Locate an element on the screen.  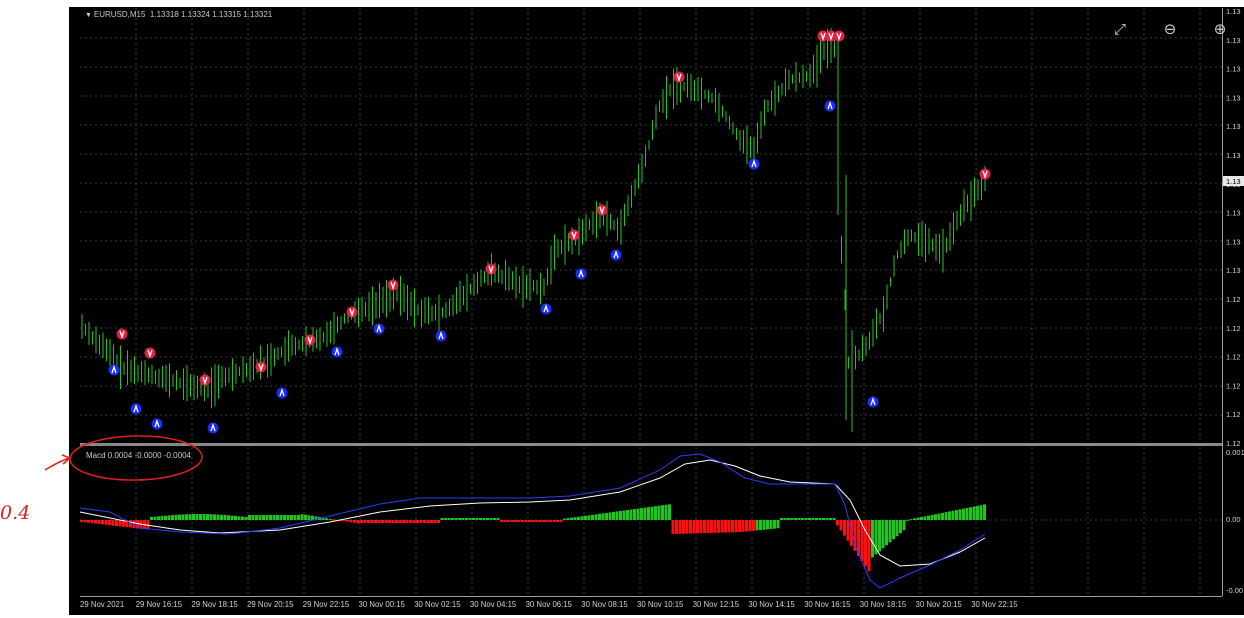
zoom-out-icon: ⊖ is located at coordinates (1170, 29).